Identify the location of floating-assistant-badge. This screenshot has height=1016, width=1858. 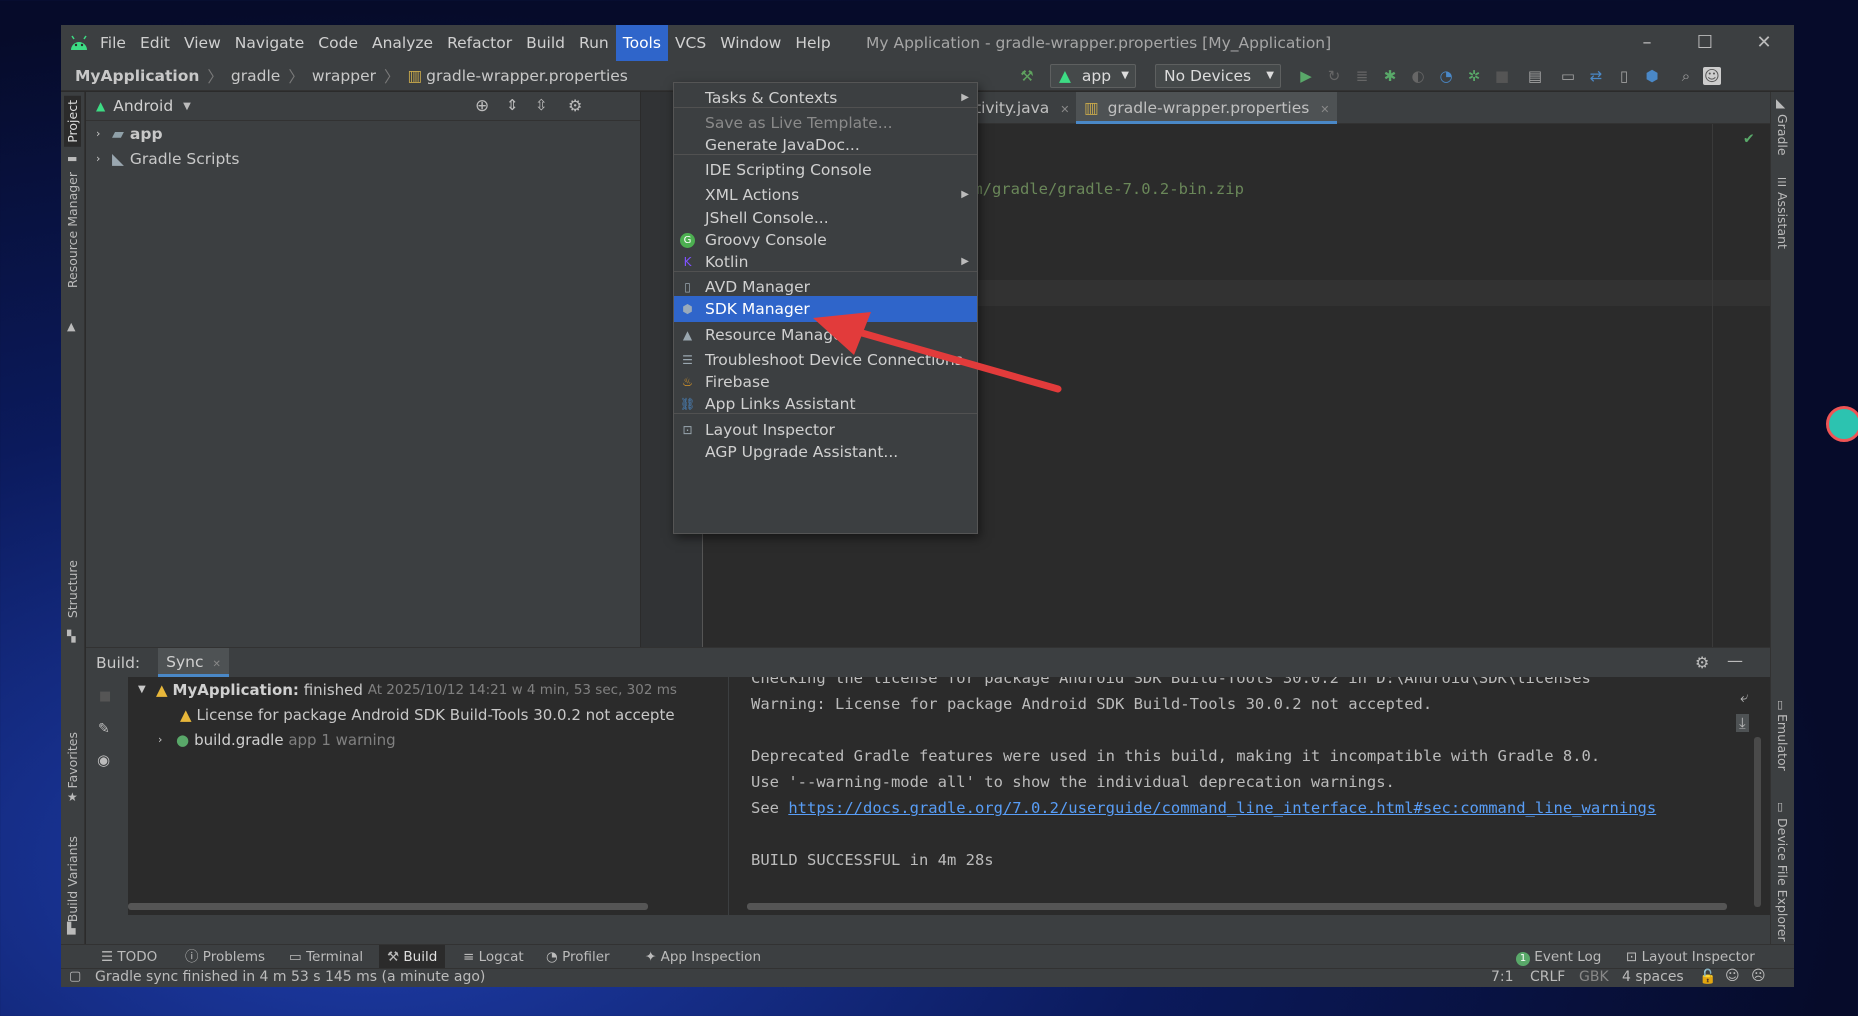
(1842, 424).